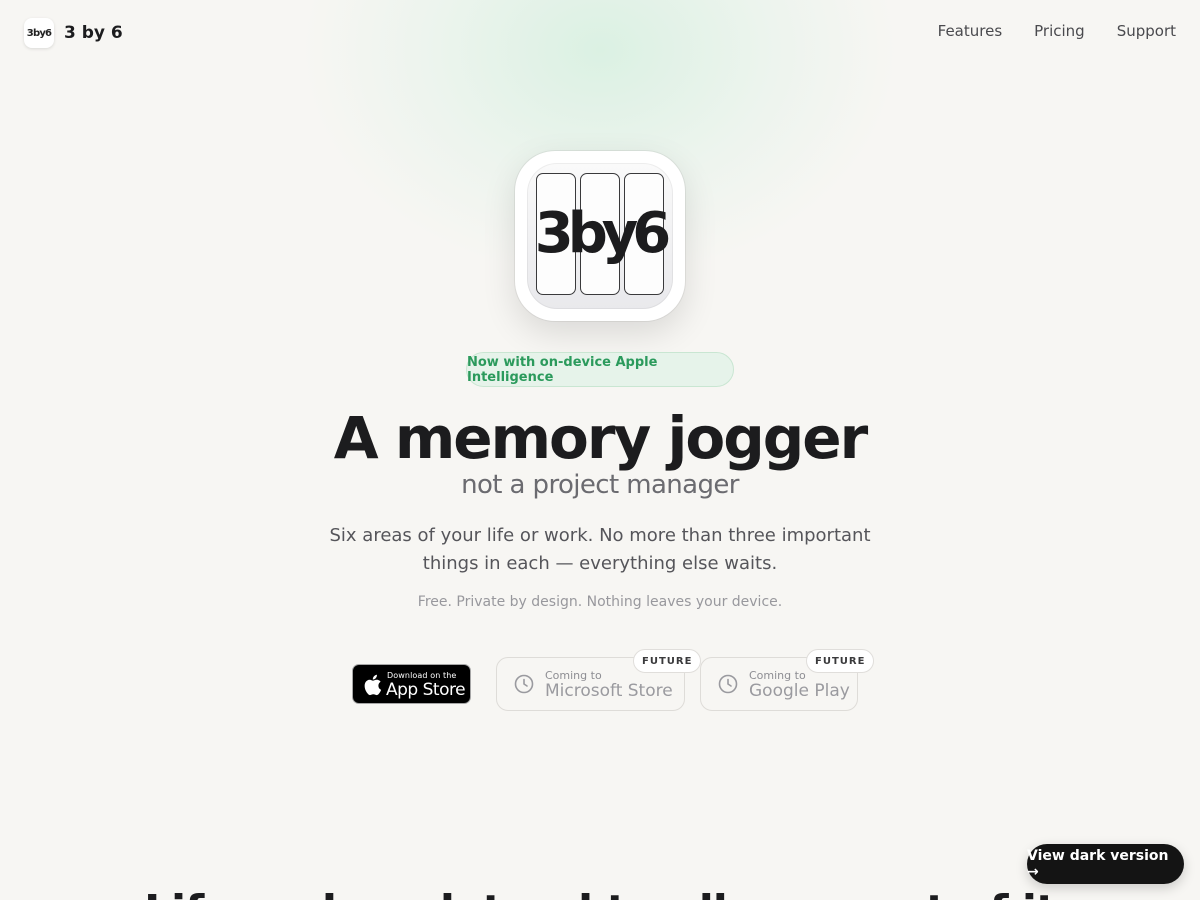 The height and width of the screenshot is (900, 1200). Describe the element at coordinates (600, 438) in the screenshot. I see `page-title: A memory jogger` at that location.